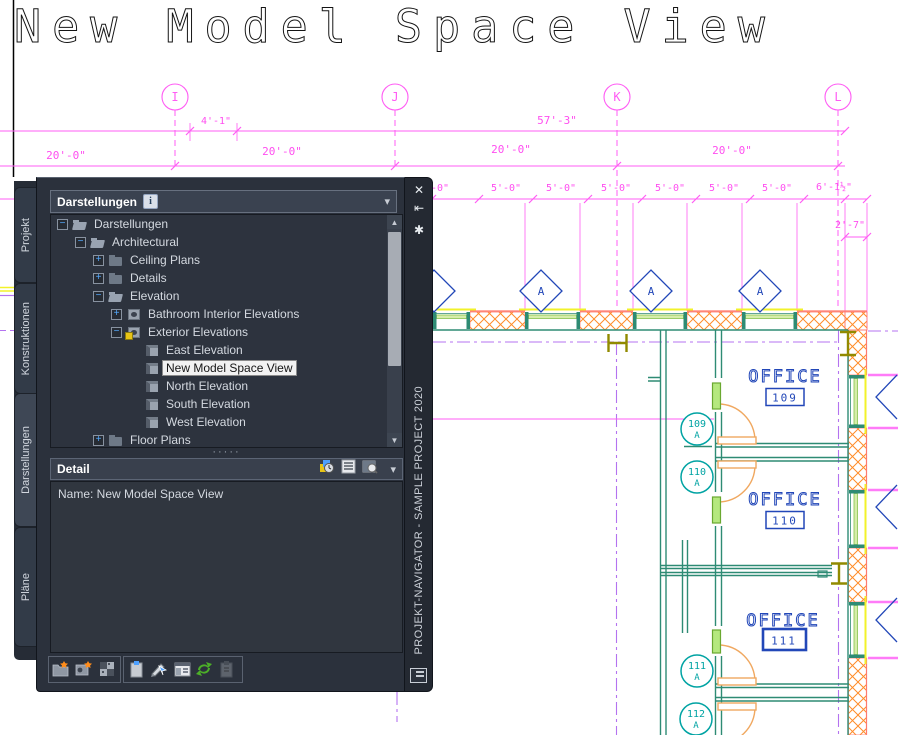 The height and width of the screenshot is (735, 898). Describe the element at coordinates (204, 350) in the screenshot. I see `tree-item-label: East Elevation` at that location.